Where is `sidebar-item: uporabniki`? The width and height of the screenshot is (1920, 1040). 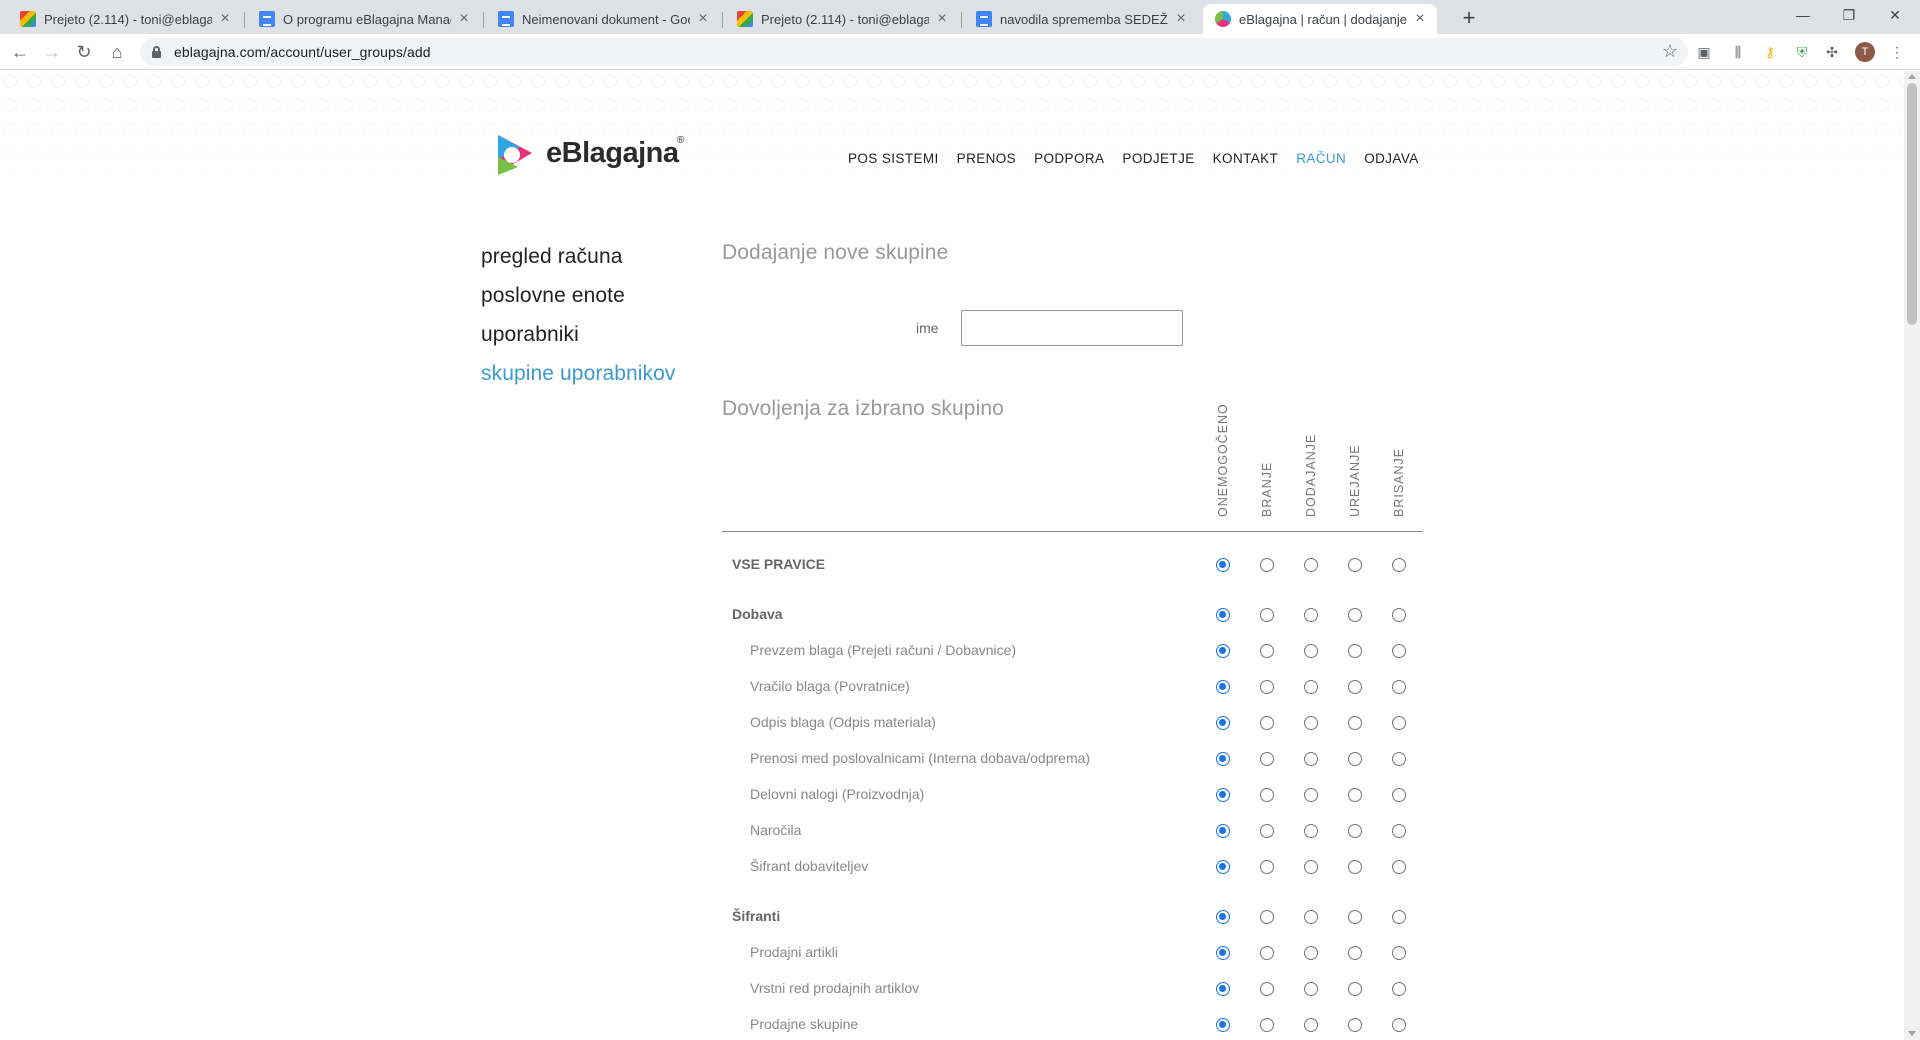 sidebar-item: uporabniki is located at coordinates (578, 334).